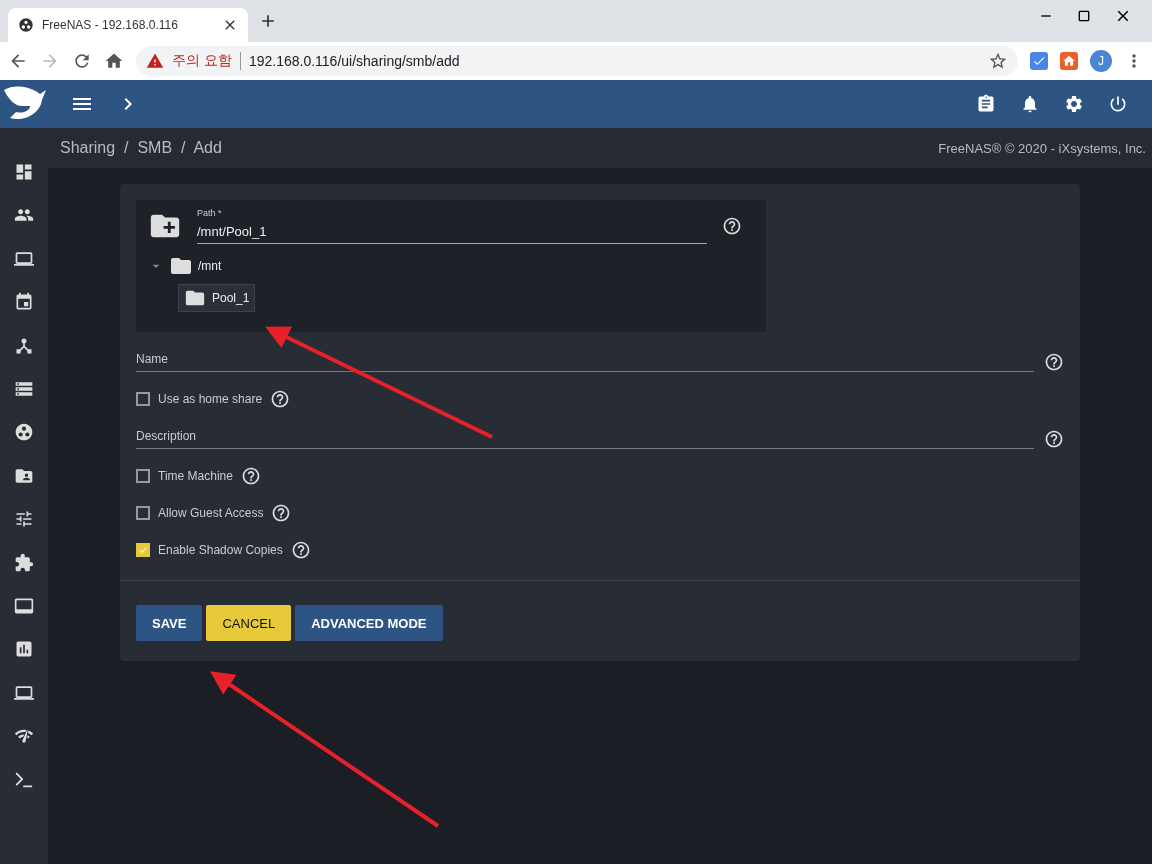  Describe the element at coordinates (369, 623) in the screenshot. I see `form-button: ADVANCED MODE` at that location.